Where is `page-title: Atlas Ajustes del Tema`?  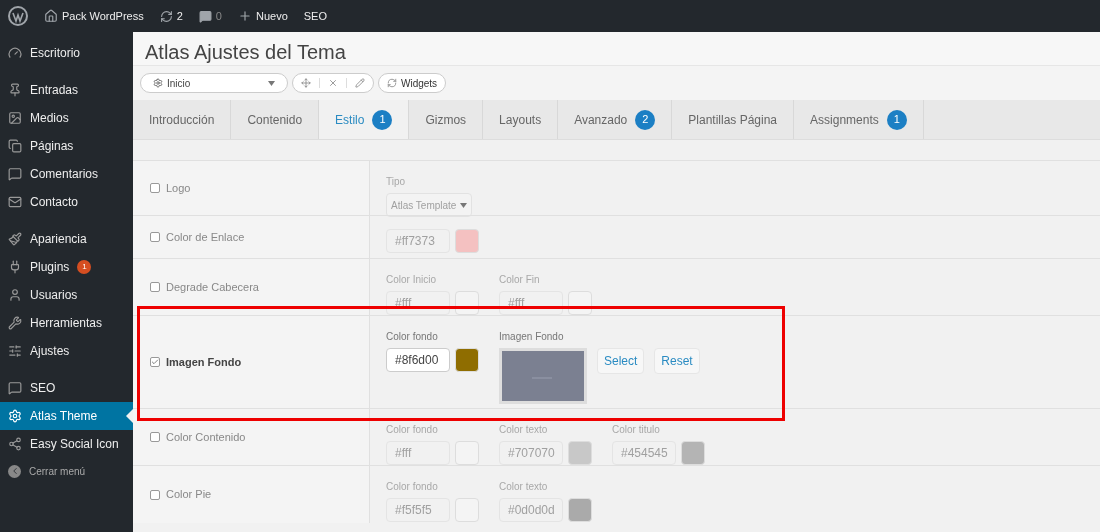
page-title: Atlas Ajustes del Tema is located at coordinates (245, 52).